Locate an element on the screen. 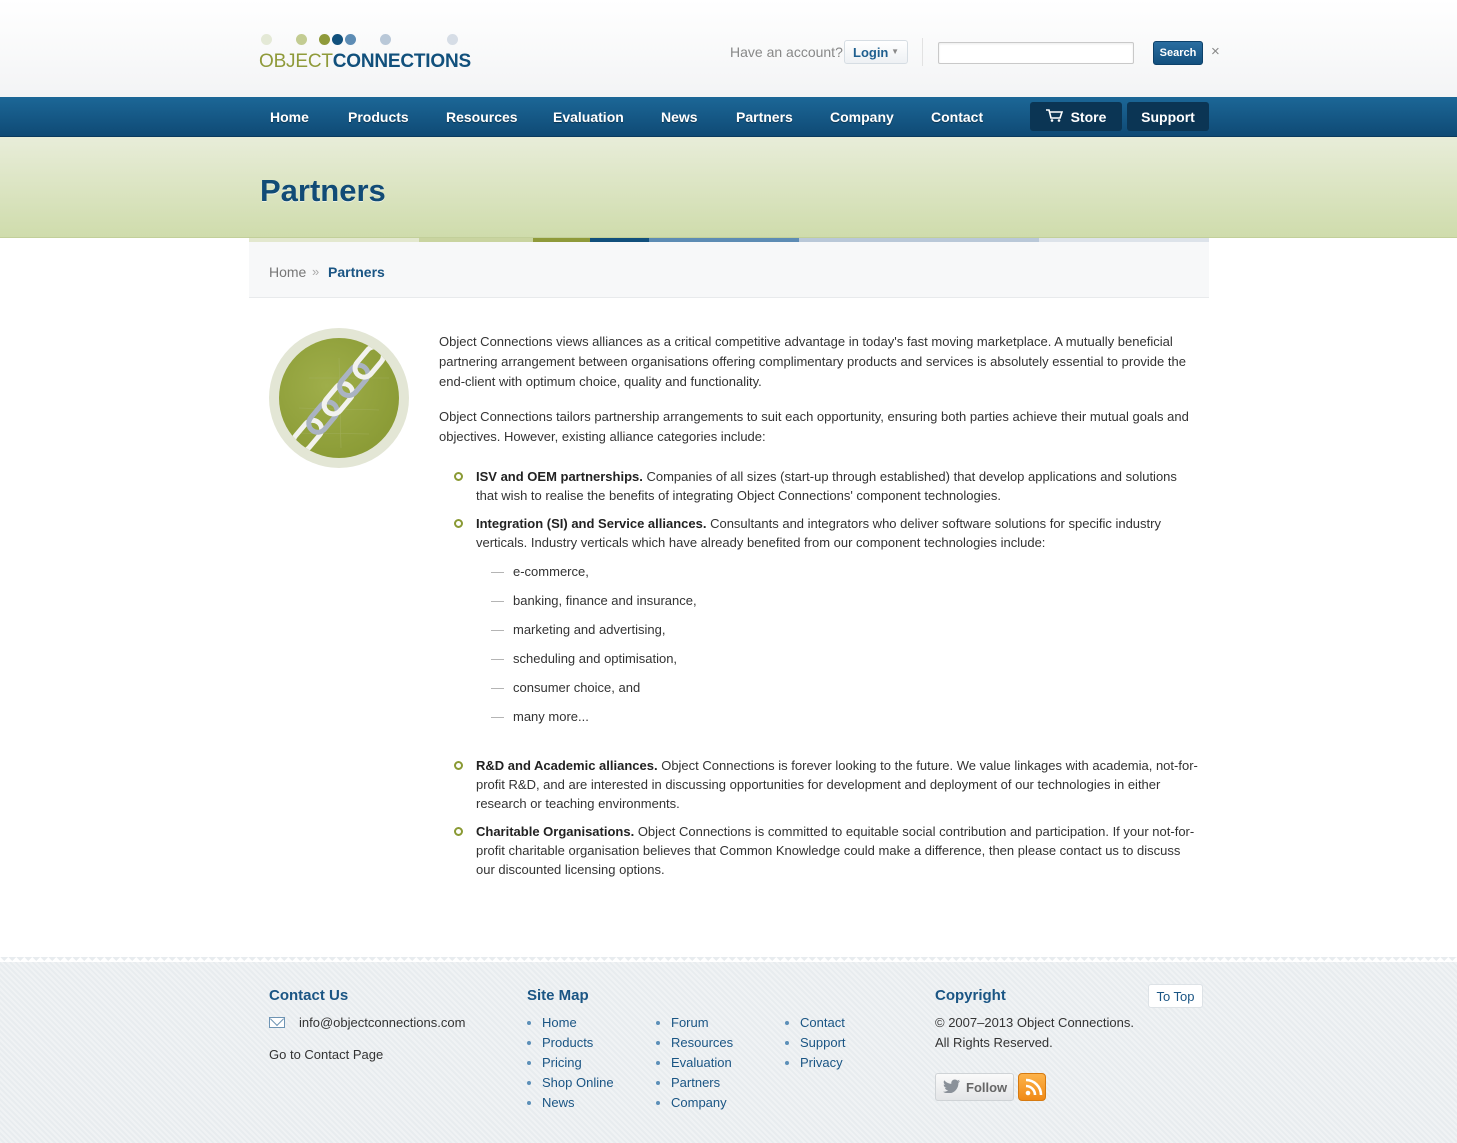  vertical-item: — e-commerce, is located at coordinates (540, 571).